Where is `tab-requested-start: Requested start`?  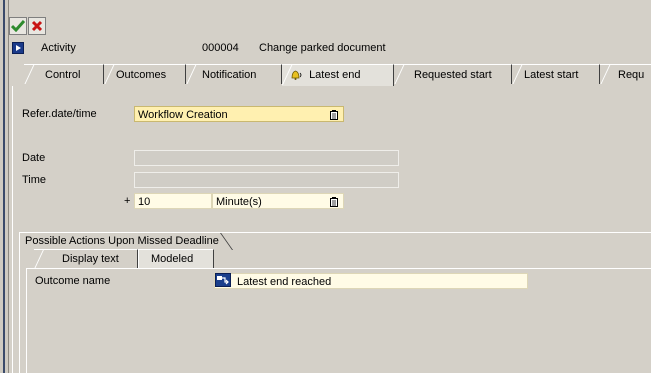 tab-requested-start: Requested start is located at coordinates (453, 74).